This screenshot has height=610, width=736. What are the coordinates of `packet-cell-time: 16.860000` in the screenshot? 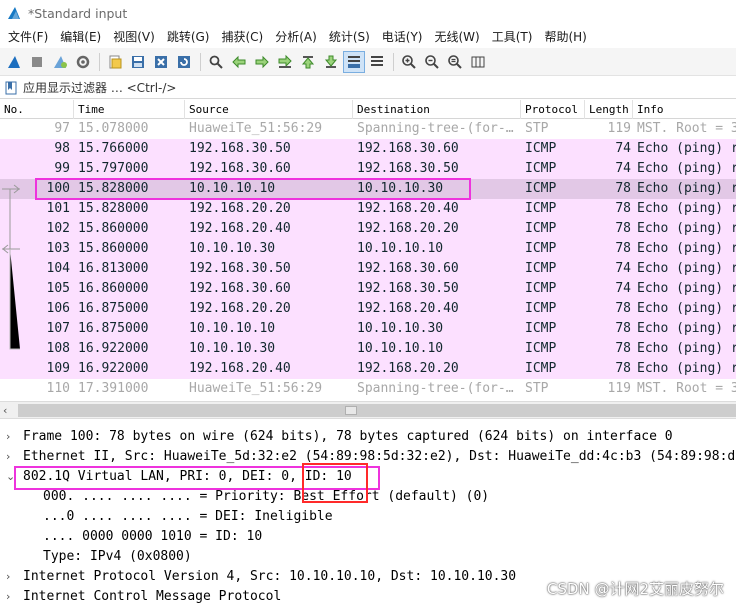 It's located at (113, 288).